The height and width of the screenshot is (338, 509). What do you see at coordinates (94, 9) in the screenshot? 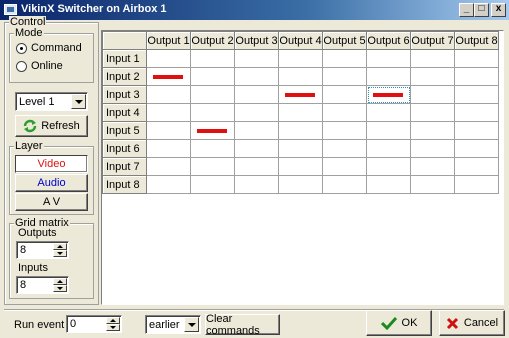
I see `window-title: VikinX Switcher on Airbox 1` at bounding box center [94, 9].